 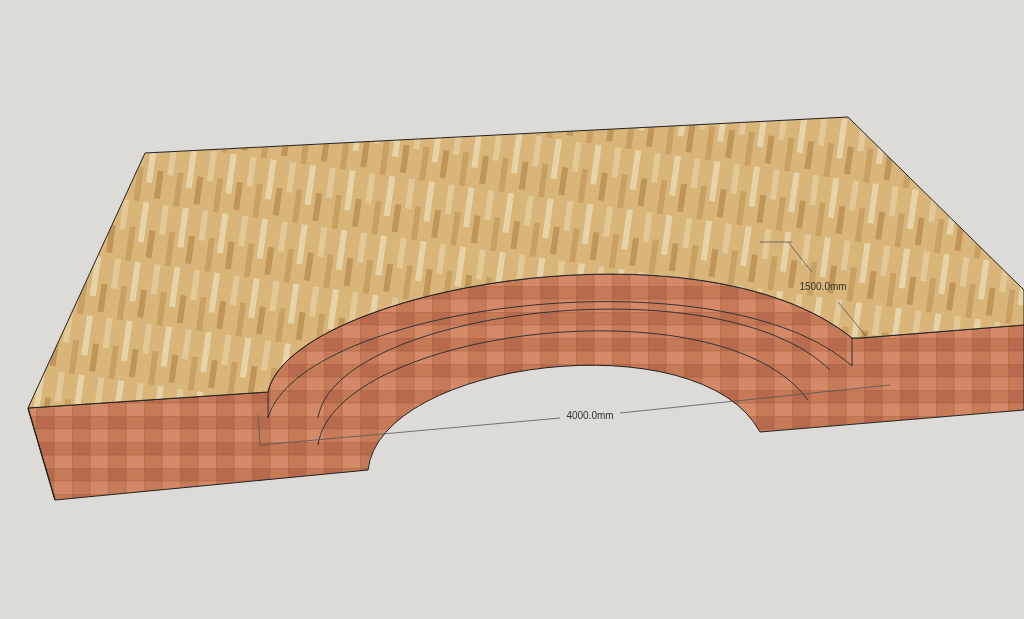 I want to click on dimension-label: 4000.0mm, so click(x=590, y=415).